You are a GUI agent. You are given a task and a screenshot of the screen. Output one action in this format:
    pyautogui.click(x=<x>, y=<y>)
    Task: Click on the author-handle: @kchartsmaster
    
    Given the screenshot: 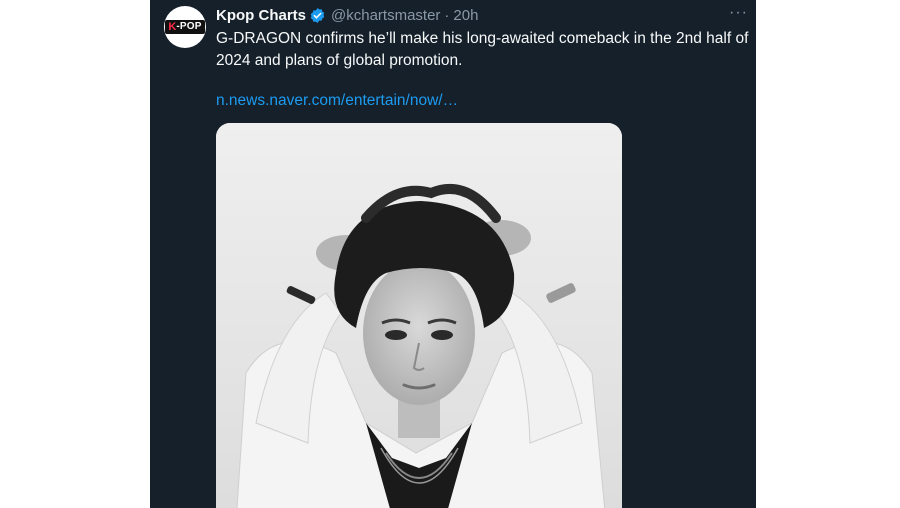 What is the action you would take?
    pyautogui.click(x=385, y=15)
    